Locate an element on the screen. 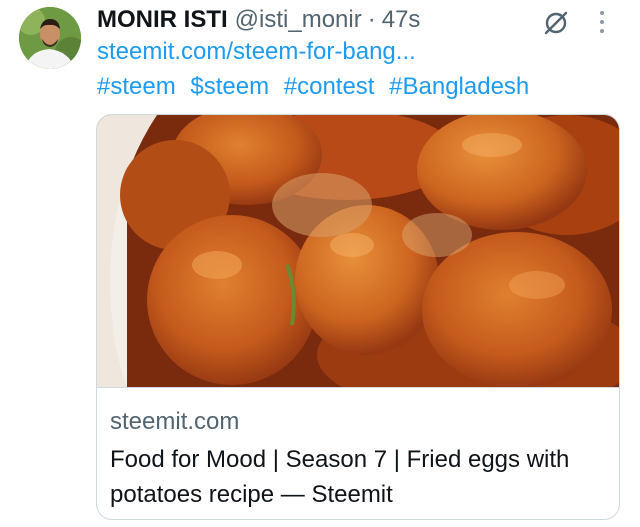 The image size is (640, 527). hashtag-list: #steem $steem #contest #Bangladesh is located at coordinates (317, 87).